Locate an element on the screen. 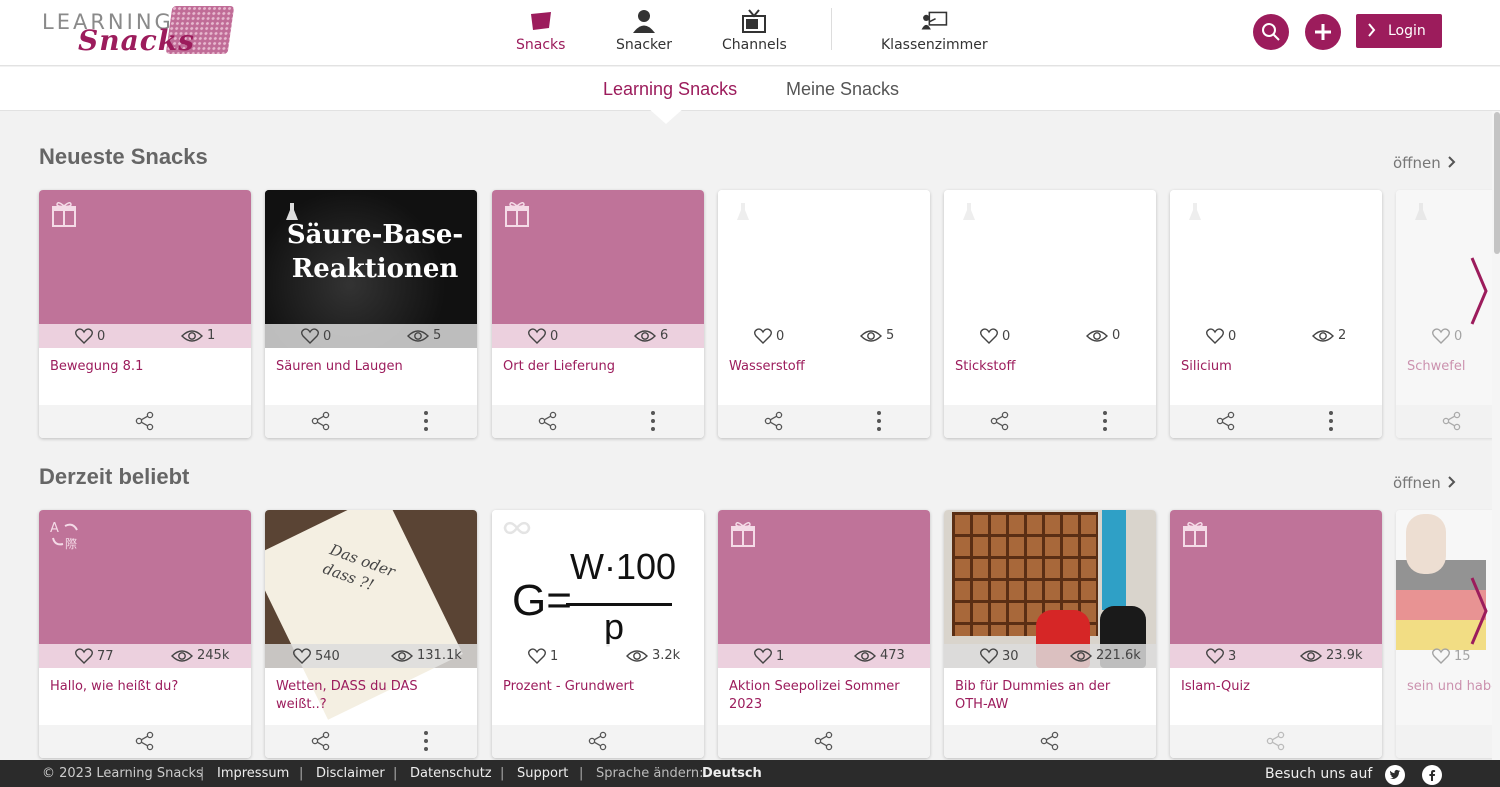  chevron-right-icon is located at coordinates (1451, 482).